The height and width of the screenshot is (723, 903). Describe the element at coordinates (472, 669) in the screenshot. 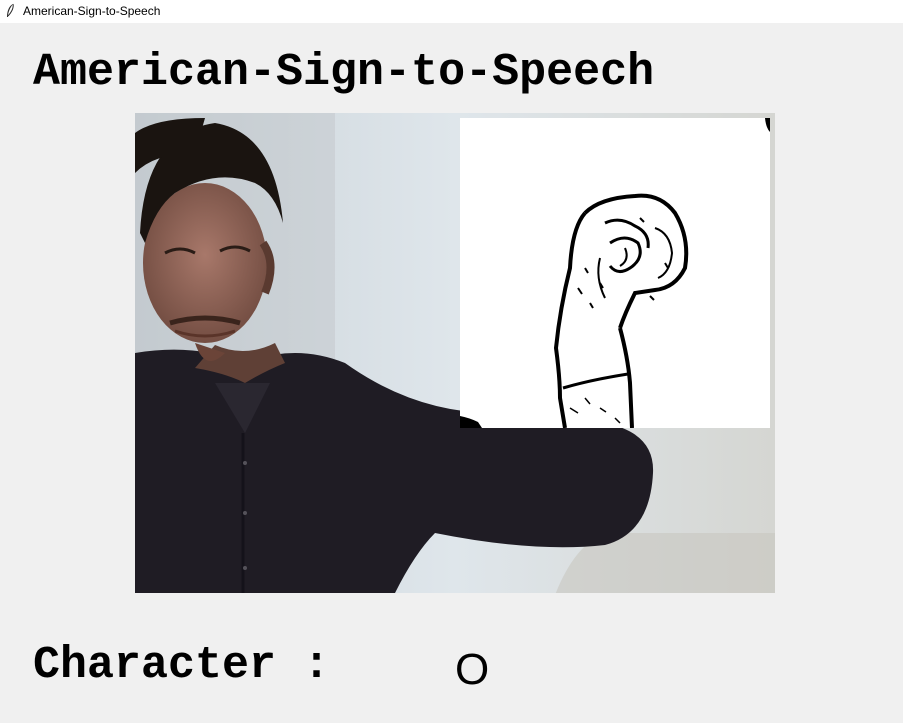

I see `predicted-character: O` at that location.